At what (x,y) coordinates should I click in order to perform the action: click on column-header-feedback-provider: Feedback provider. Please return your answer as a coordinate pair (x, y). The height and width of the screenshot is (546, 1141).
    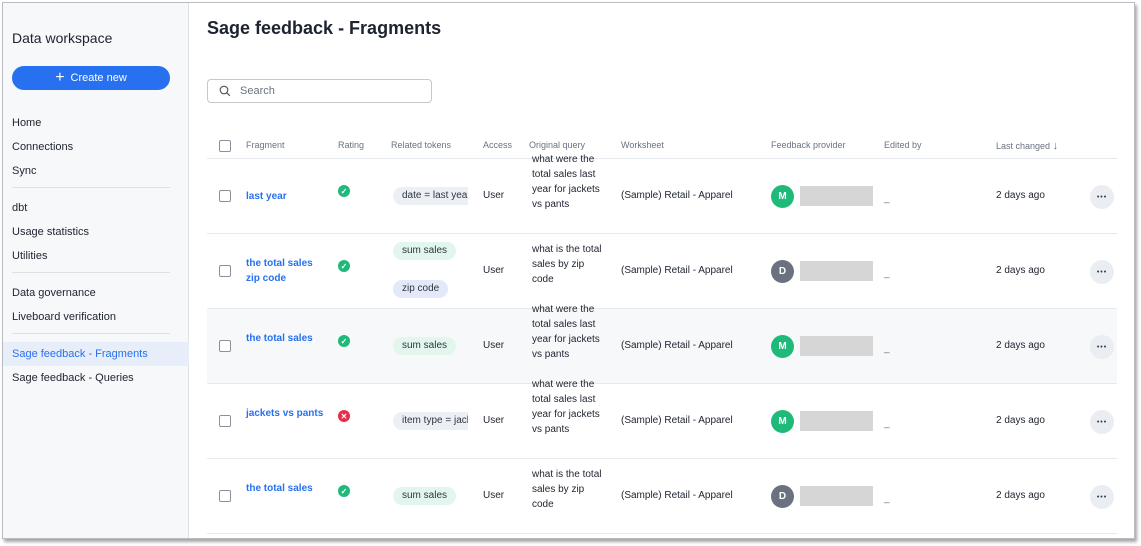
    Looking at the image, I should click on (808, 145).